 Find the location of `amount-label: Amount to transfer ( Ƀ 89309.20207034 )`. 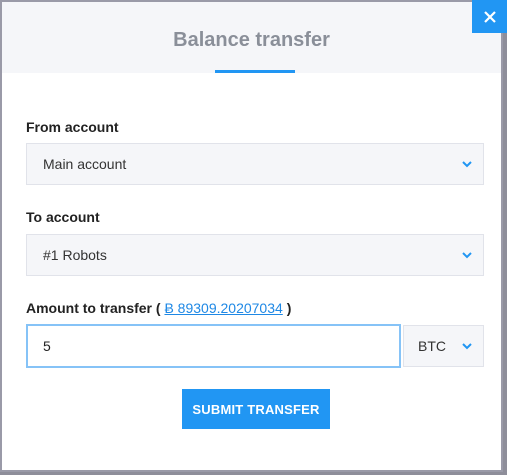

amount-label: Amount to transfer ( Ƀ 89309.20207034 ) is located at coordinates (158, 308).